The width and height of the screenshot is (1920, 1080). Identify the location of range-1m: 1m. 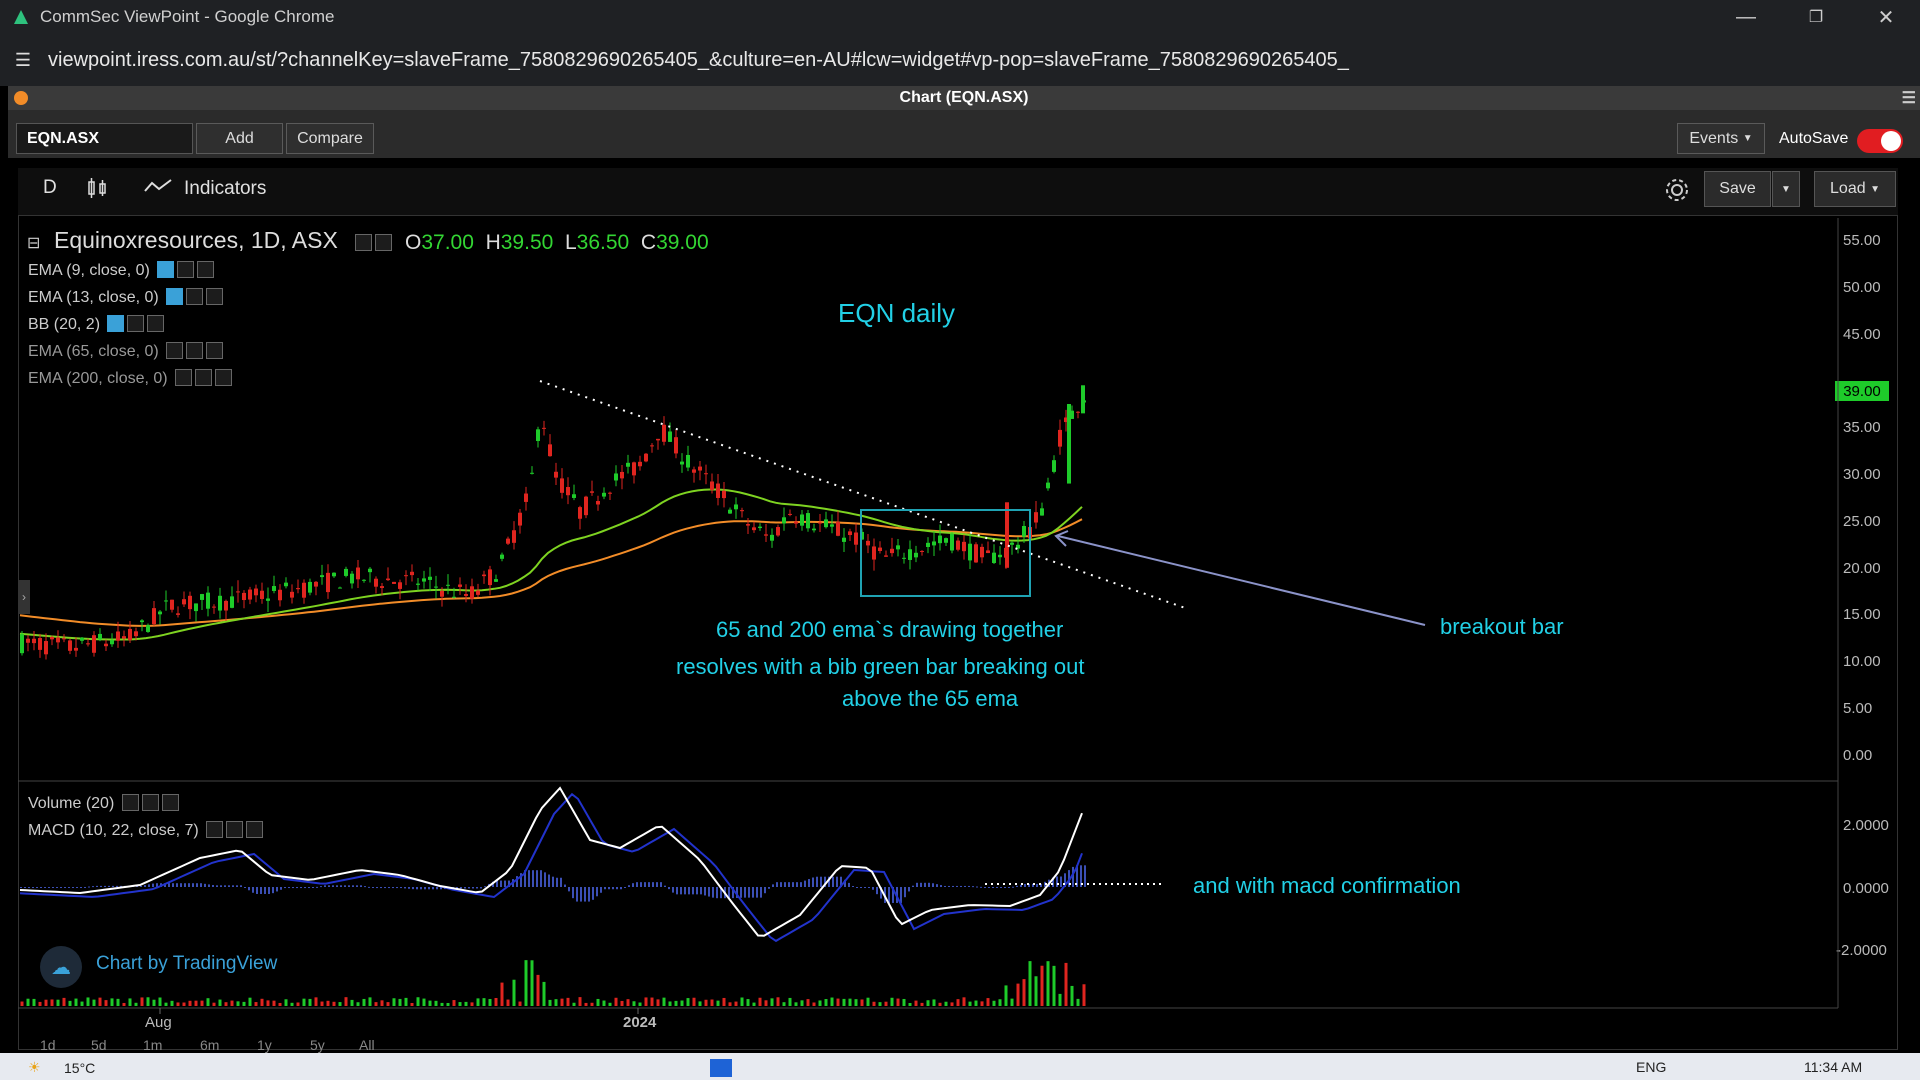
(152, 1045).